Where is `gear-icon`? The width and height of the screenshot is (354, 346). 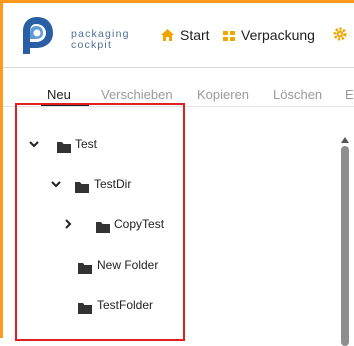 gear-icon is located at coordinates (340, 36).